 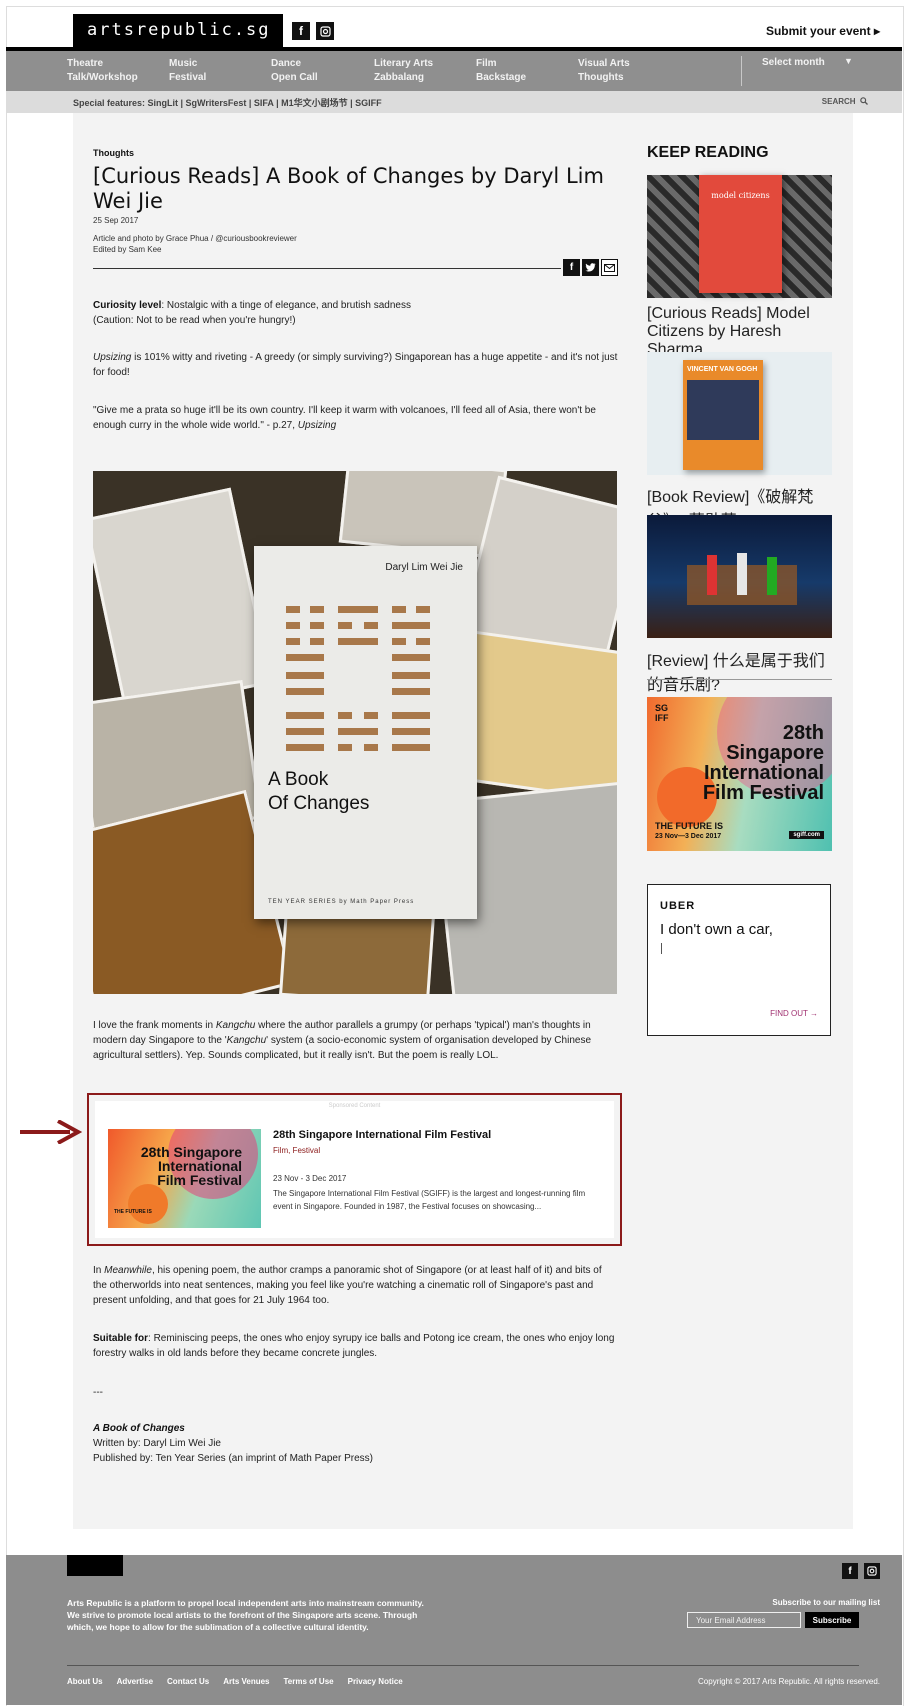 What do you see at coordinates (102, 64) in the screenshot?
I see `nav-item-theatre: Theatre` at bounding box center [102, 64].